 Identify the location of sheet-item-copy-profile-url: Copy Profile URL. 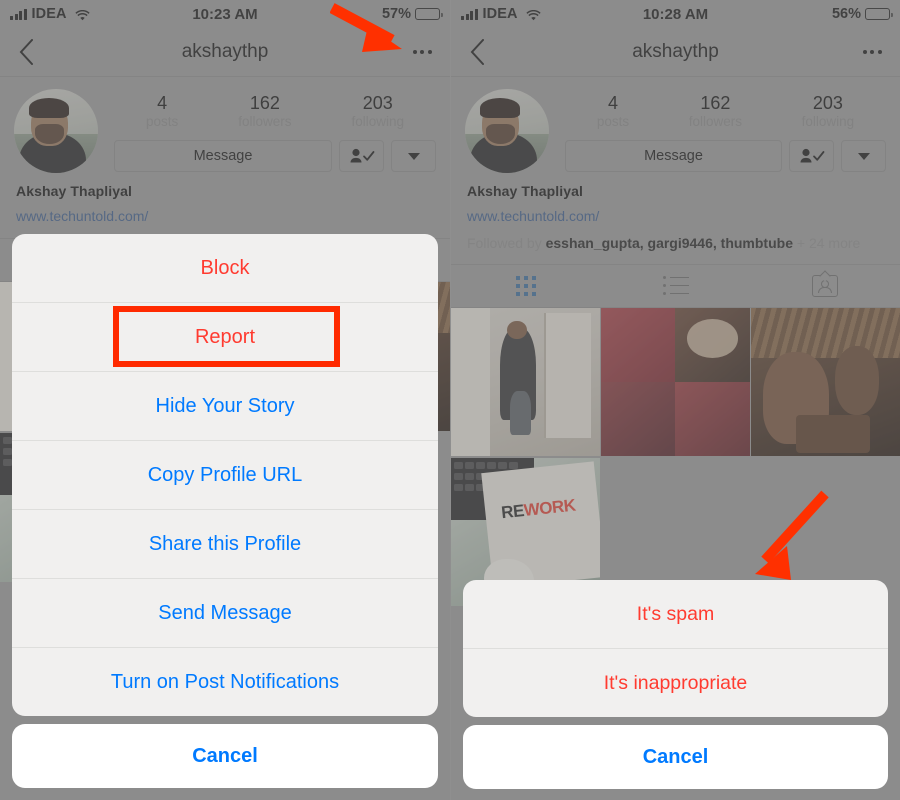
(225, 475).